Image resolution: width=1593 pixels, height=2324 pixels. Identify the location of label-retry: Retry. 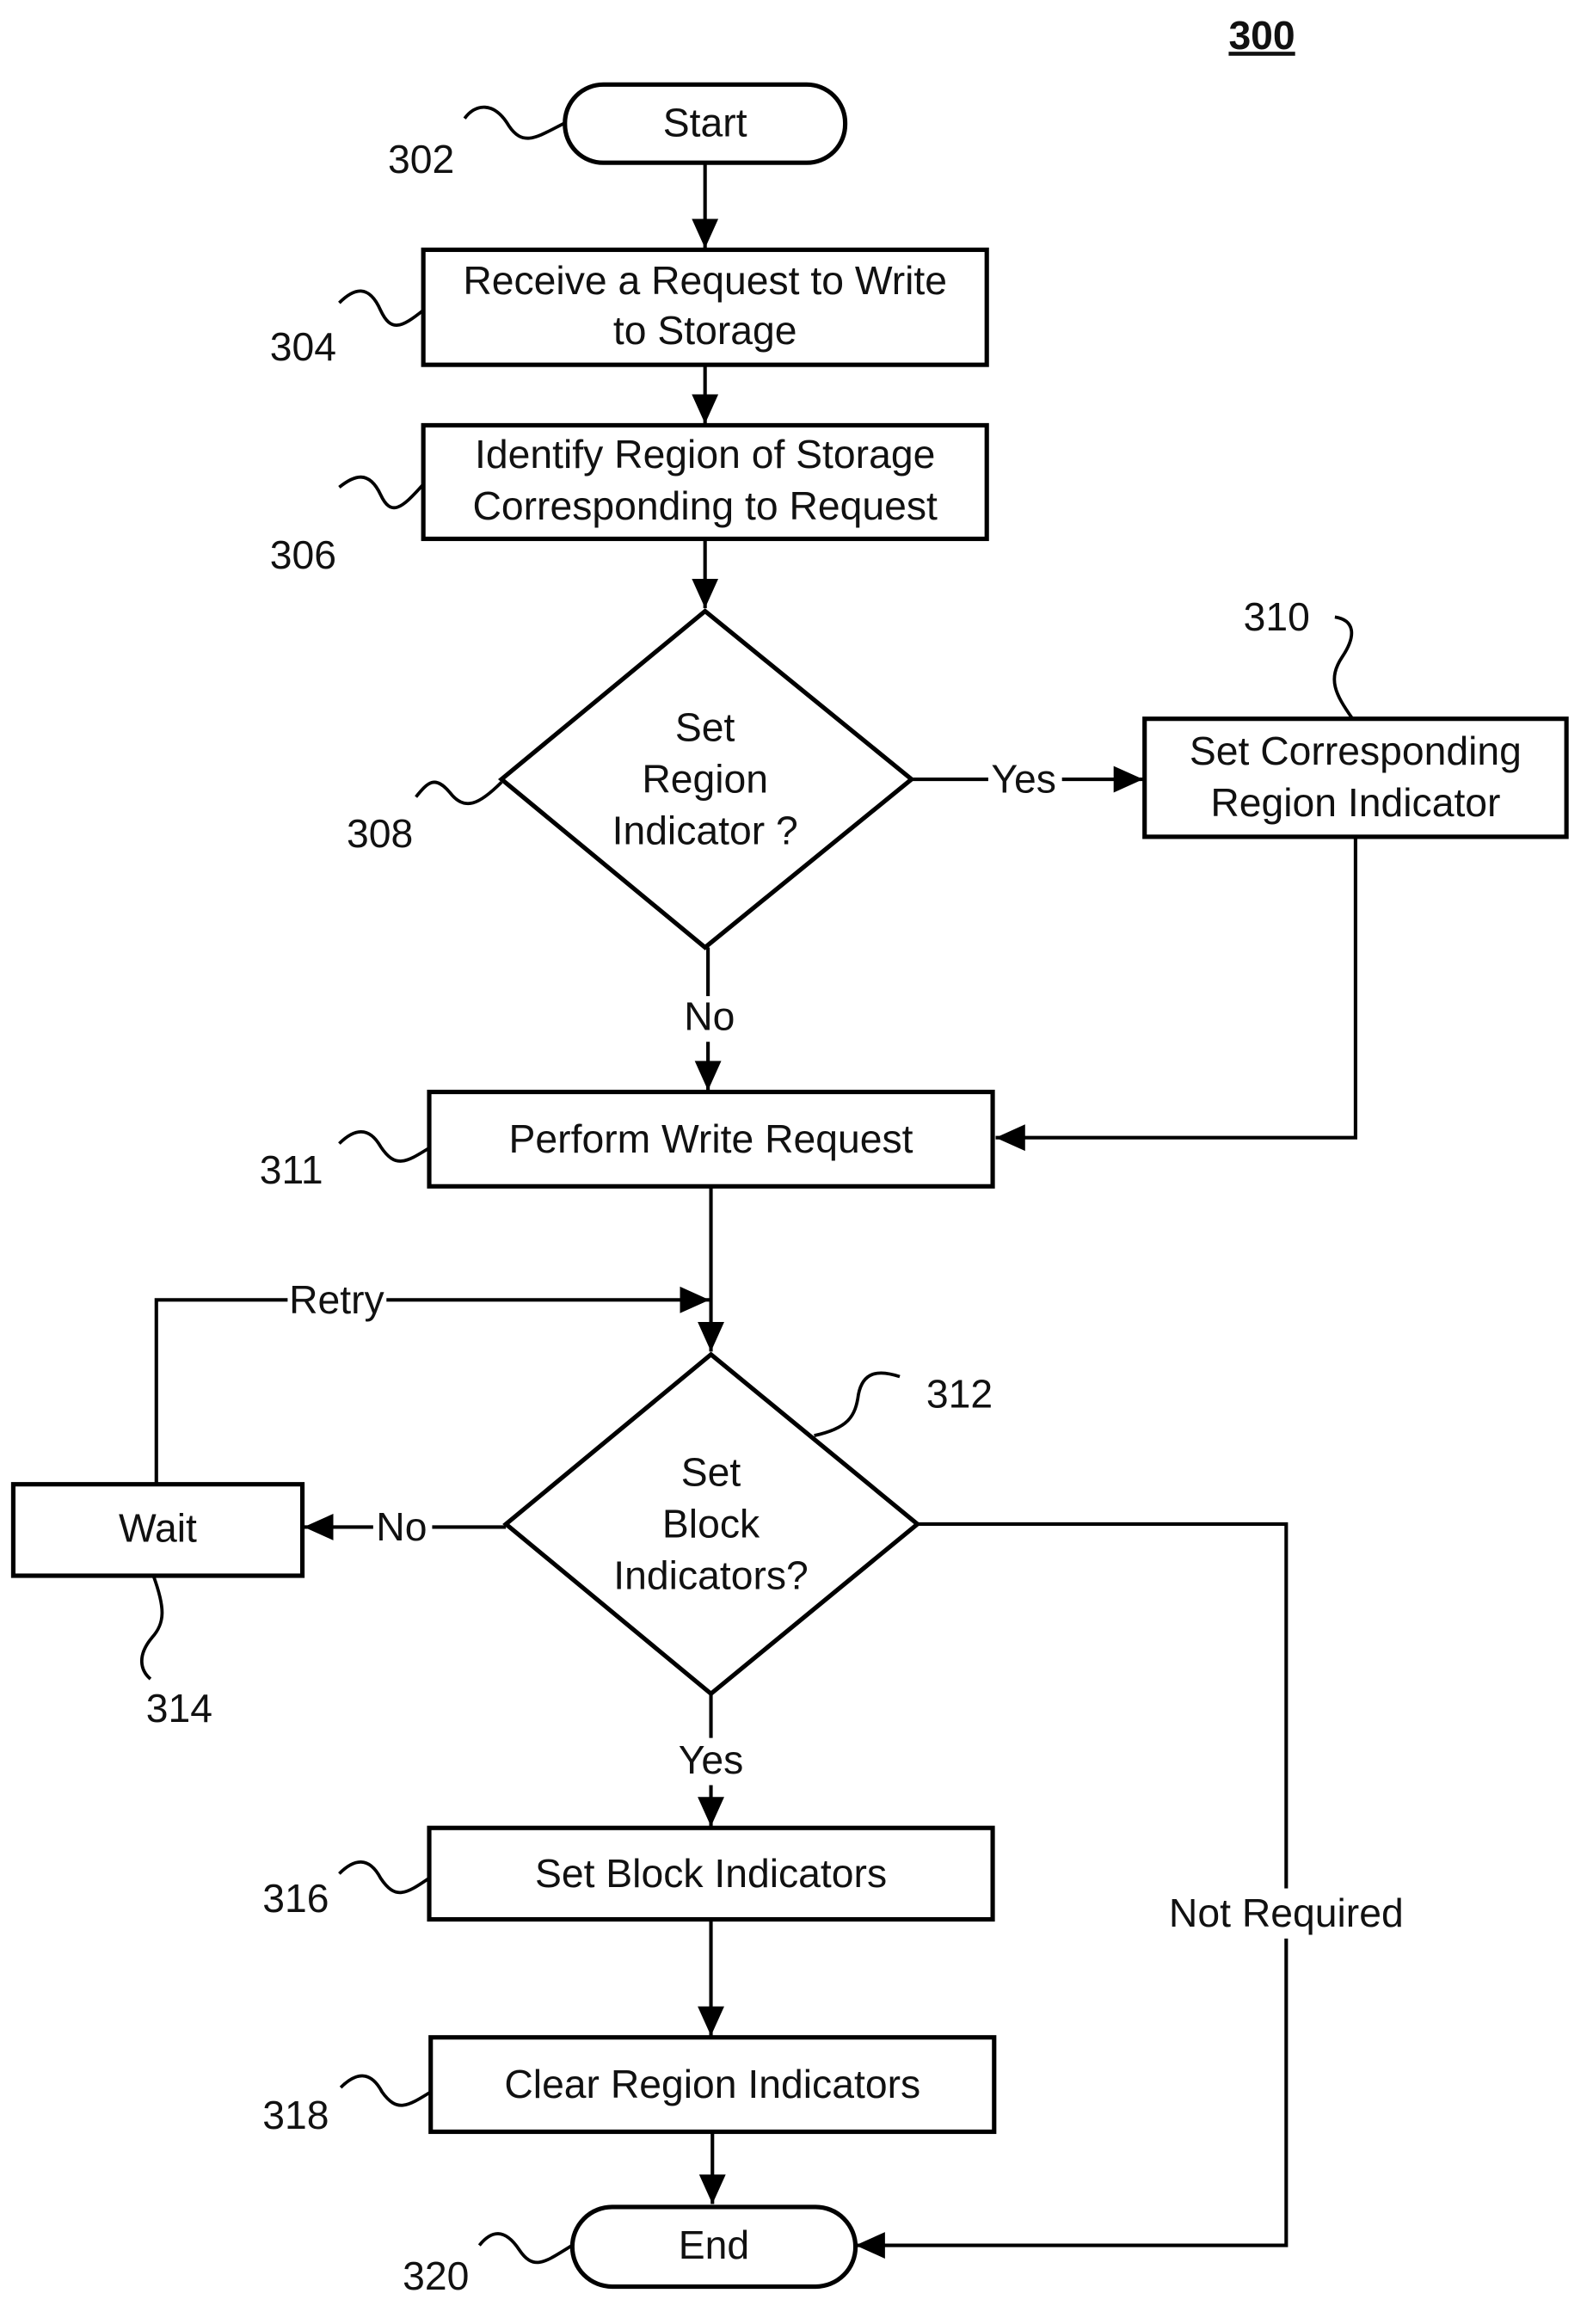
(336, 1299).